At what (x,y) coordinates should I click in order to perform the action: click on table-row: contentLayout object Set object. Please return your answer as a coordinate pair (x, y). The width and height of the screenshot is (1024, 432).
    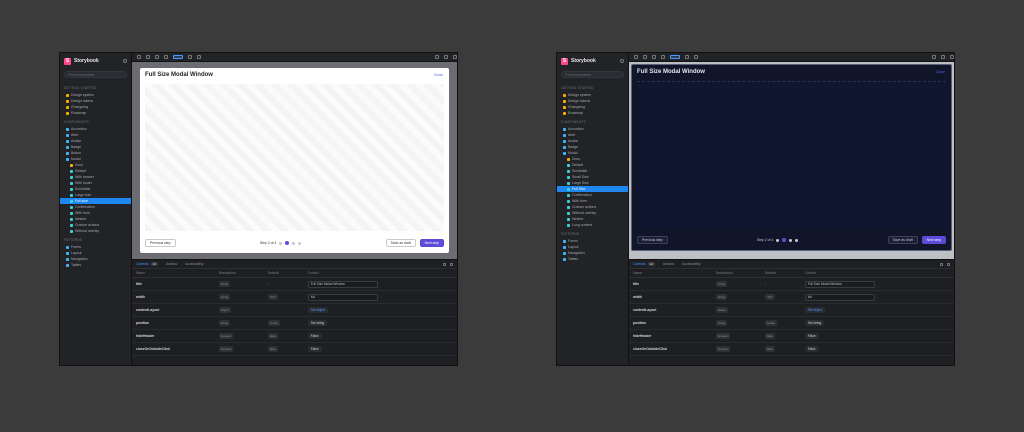
    Looking at the image, I should click on (791, 310).